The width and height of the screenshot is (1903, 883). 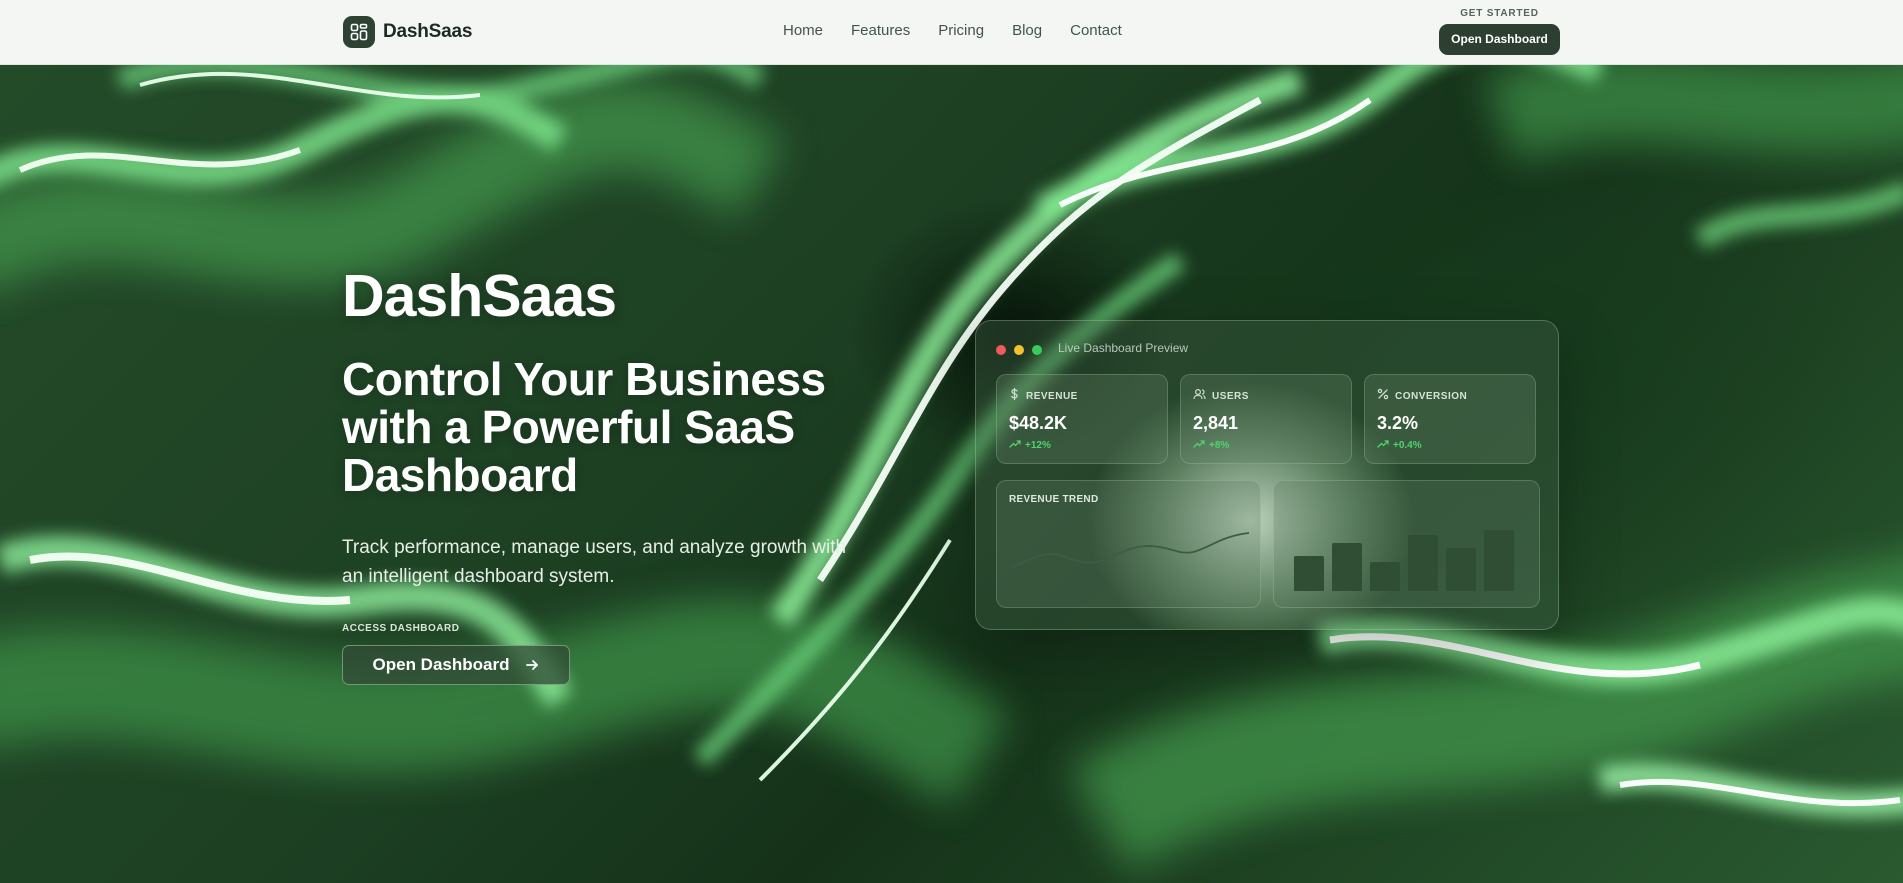 I want to click on dollar-icon, so click(x=1014, y=396).